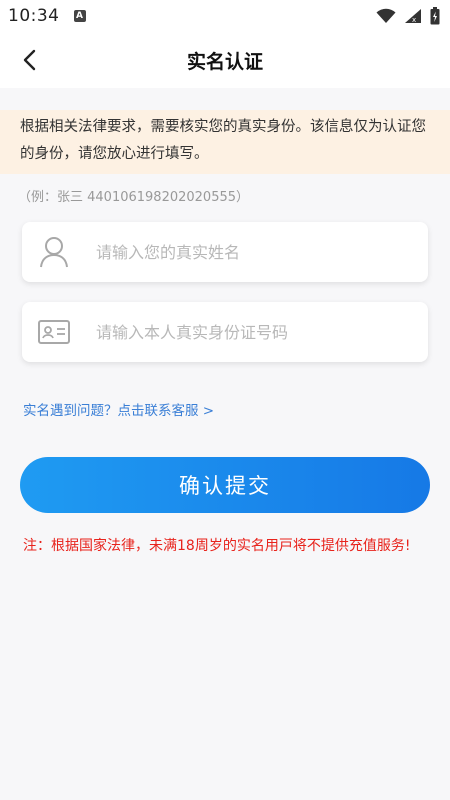 Image resolution: width=450 pixels, height=800 pixels. I want to click on status-right: x, so click(408, 16).